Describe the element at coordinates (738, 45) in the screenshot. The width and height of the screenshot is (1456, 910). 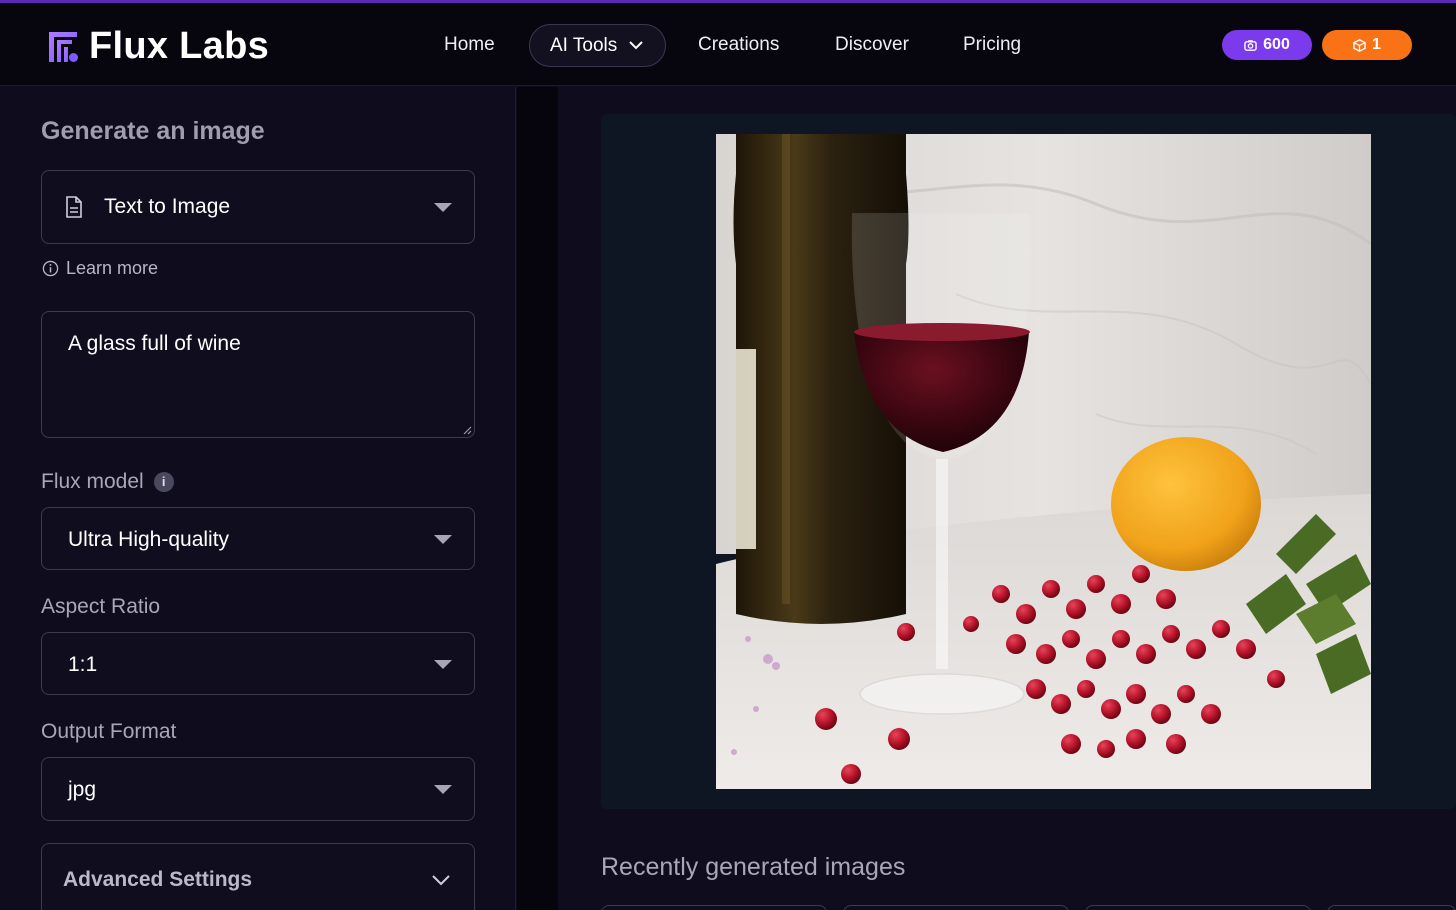
I see `nav-creations: Creations` at that location.